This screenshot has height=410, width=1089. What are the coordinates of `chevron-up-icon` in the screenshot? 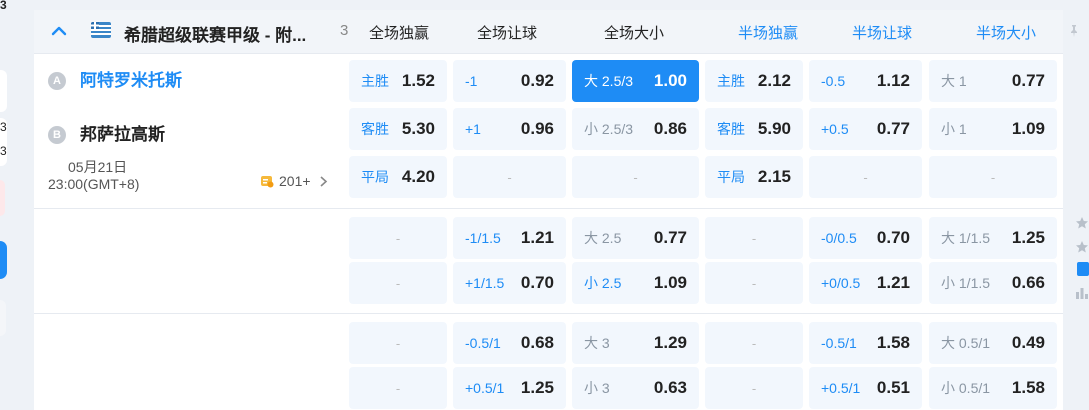 It's located at (59, 31).